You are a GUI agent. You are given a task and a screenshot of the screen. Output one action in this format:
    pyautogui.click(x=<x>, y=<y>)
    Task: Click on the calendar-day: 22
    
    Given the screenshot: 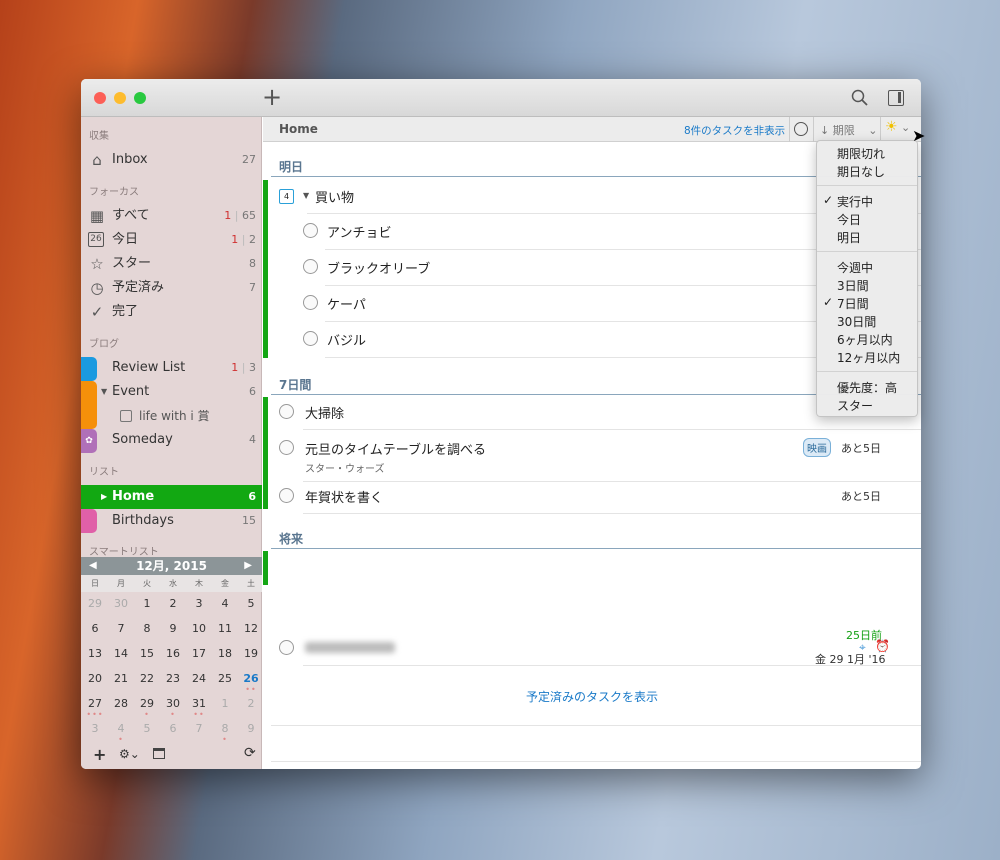 What is the action you would take?
    pyautogui.click(x=147, y=678)
    